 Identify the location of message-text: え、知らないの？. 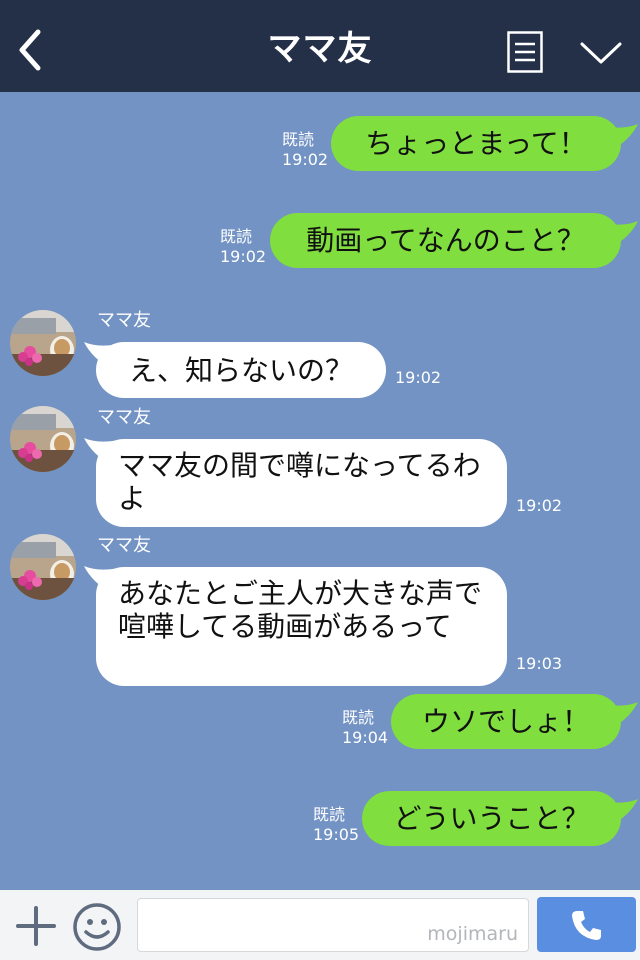
(240, 370).